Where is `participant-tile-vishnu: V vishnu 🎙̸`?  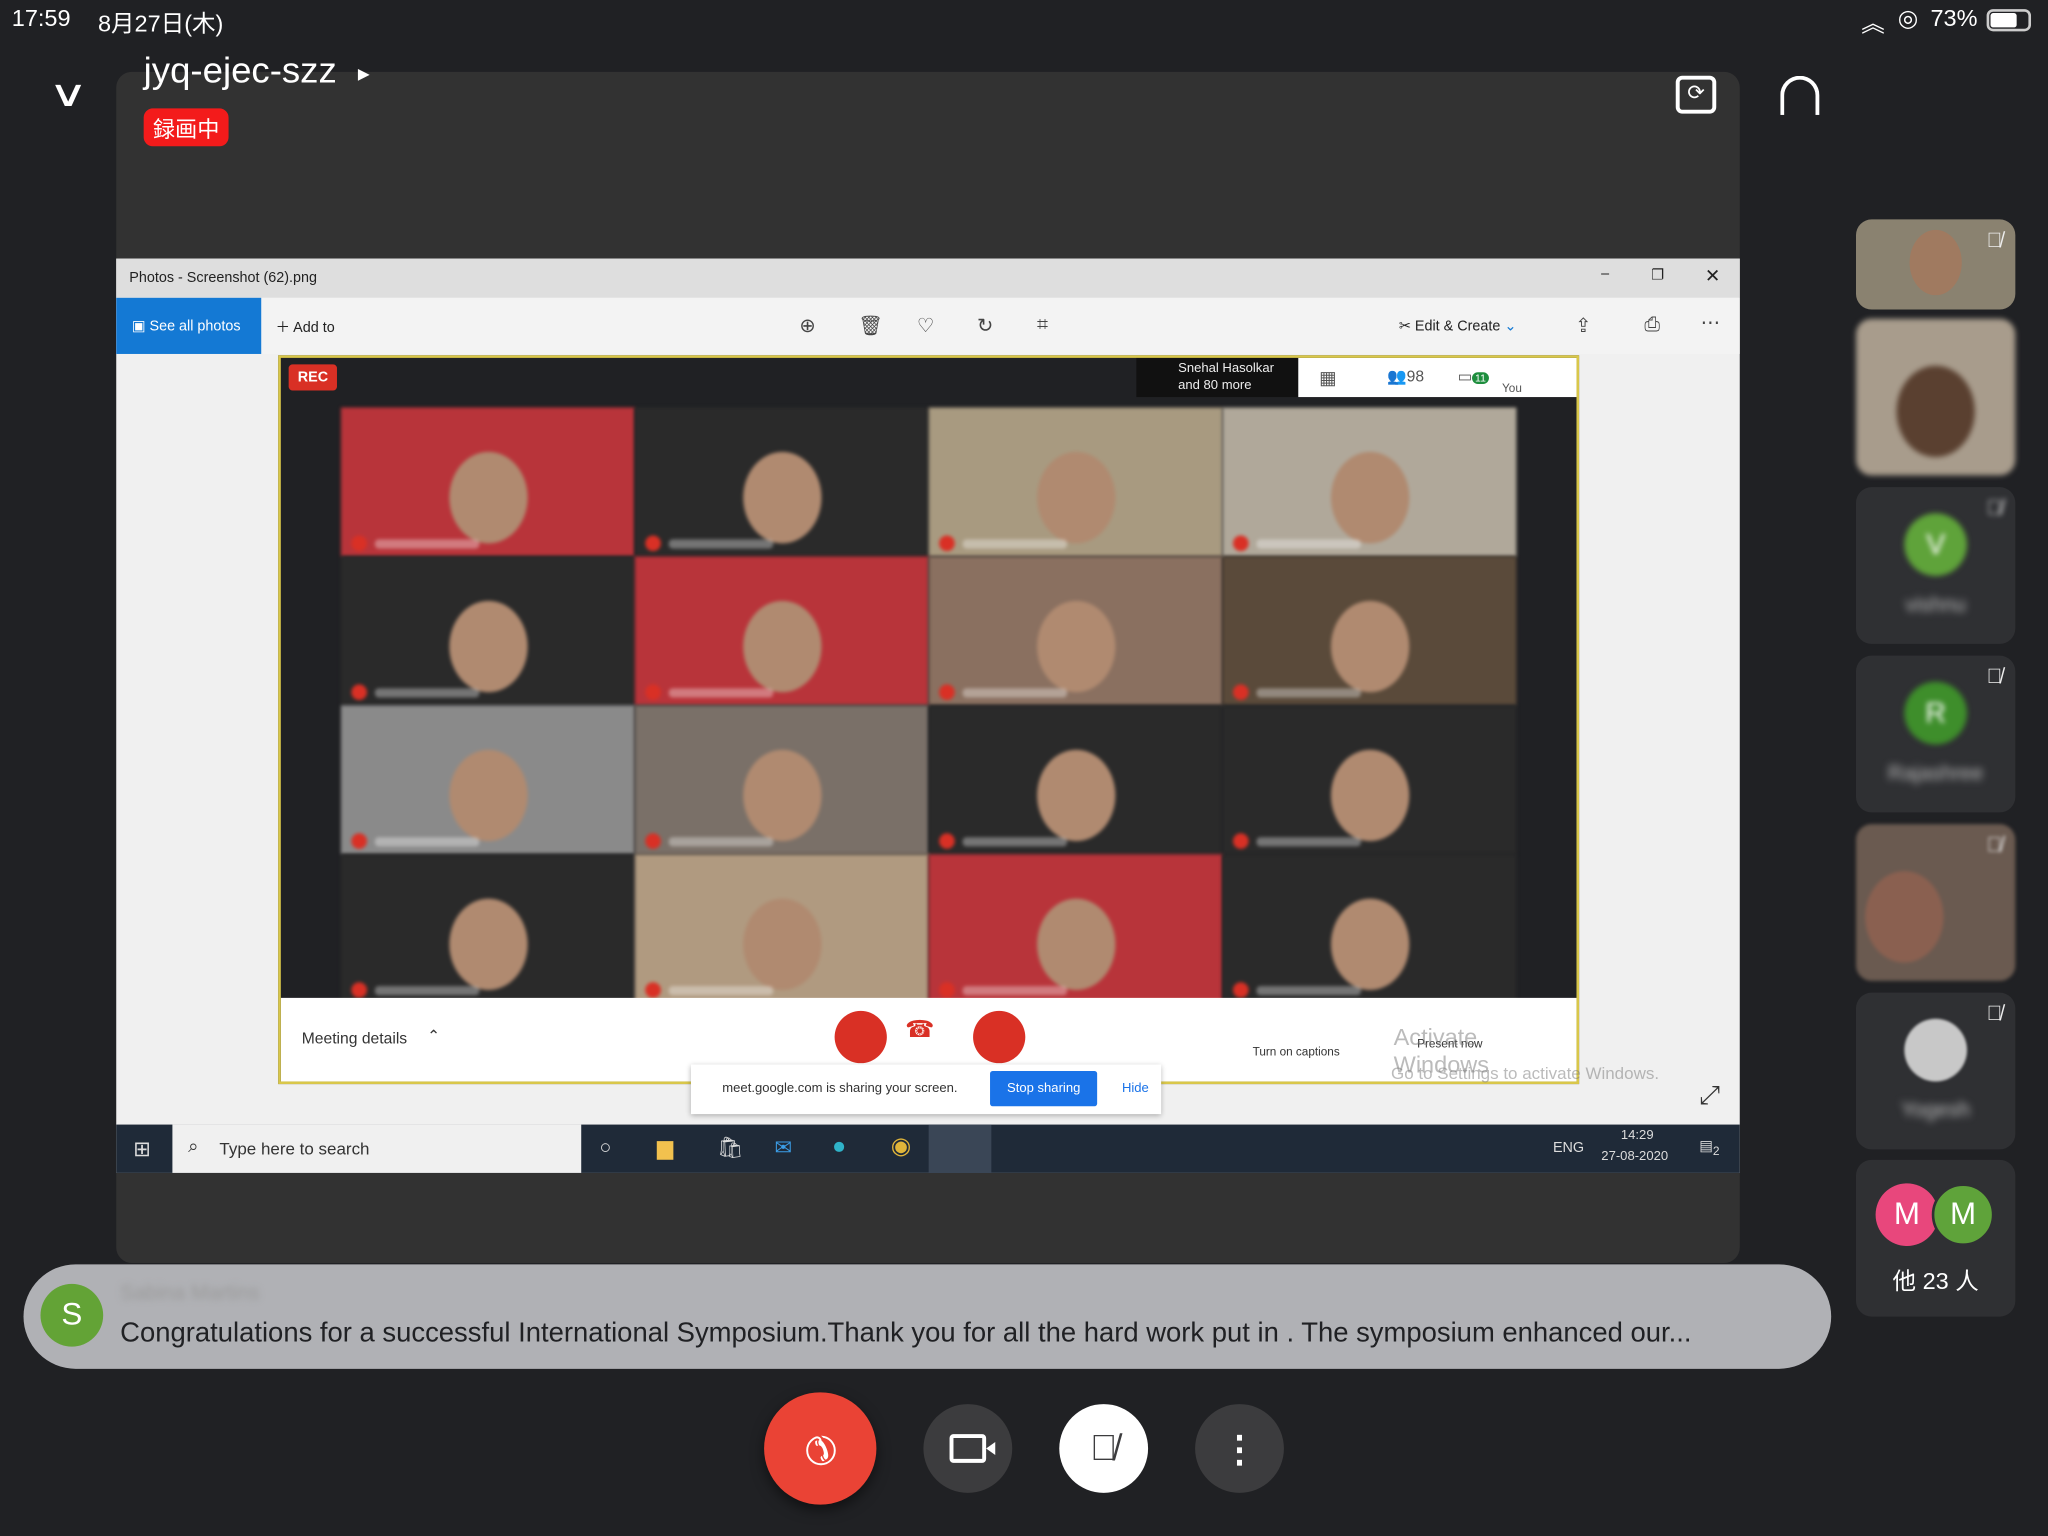
participant-tile-vishnu: V vishnu 🎙̸ is located at coordinates (1935, 565).